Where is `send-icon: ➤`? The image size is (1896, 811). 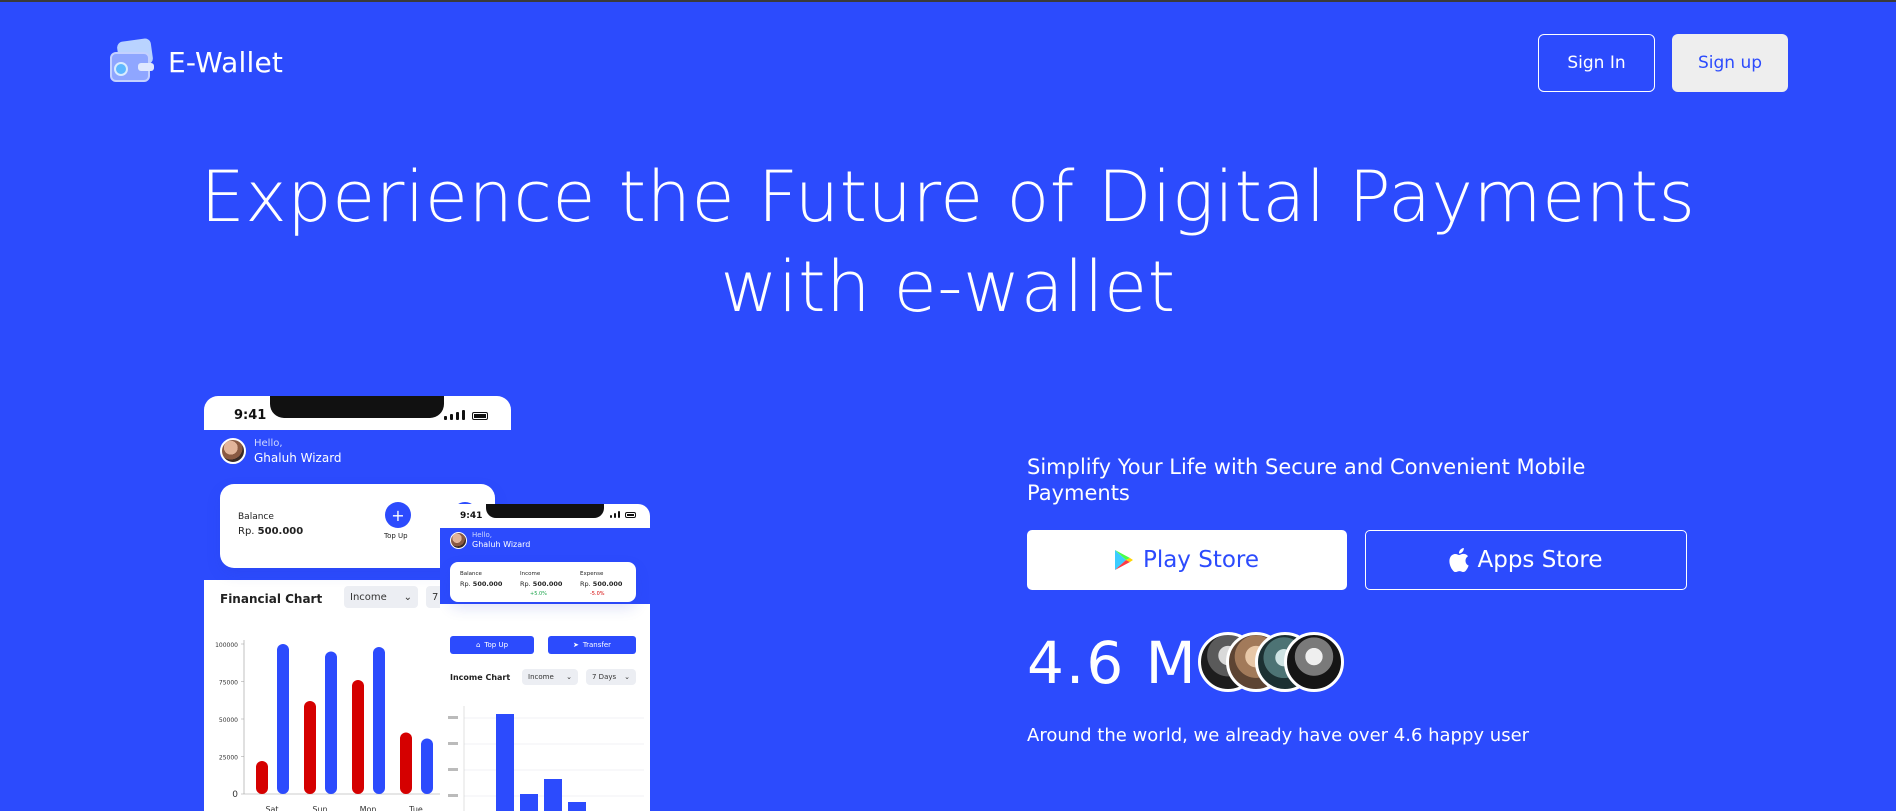
send-icon: ➤ is located at coordinates (575, 645).